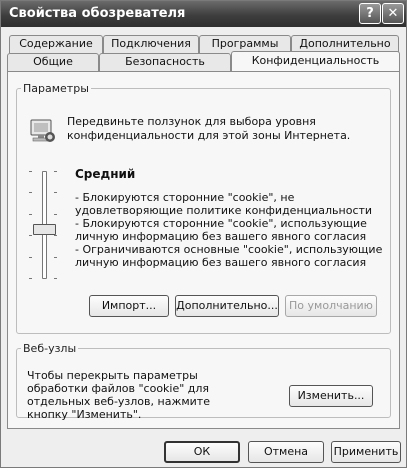 This screenshot has width=407, height=468. What do you see at coordinates (203, 14) in the screenshot?
I see `title-bar: Свойства обозревателя ? ✕` at bounding box center [203, 14].